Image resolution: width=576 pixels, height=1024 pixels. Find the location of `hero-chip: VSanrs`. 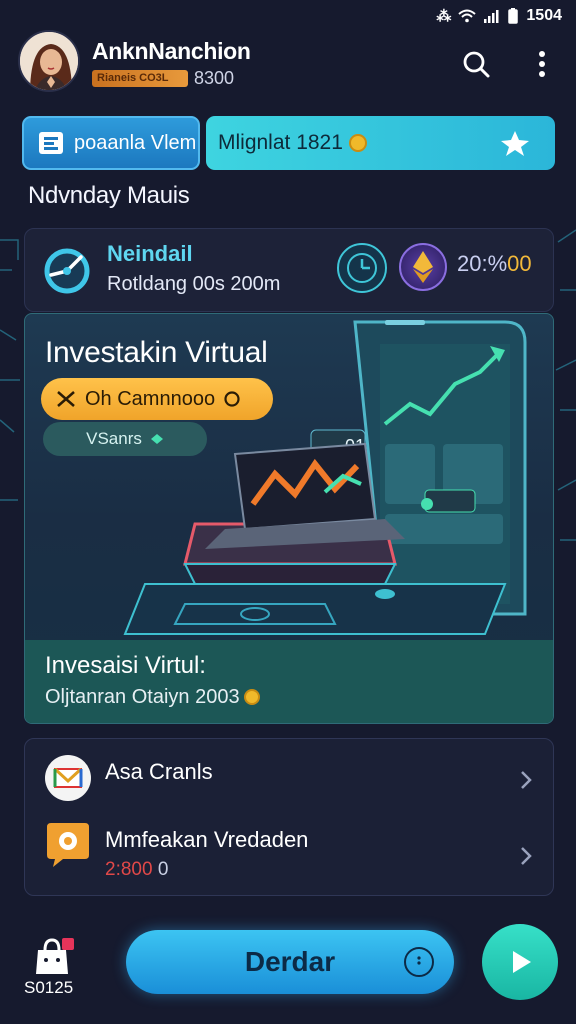

hero-chip: VSanrs is located at coordinates (125, 439).